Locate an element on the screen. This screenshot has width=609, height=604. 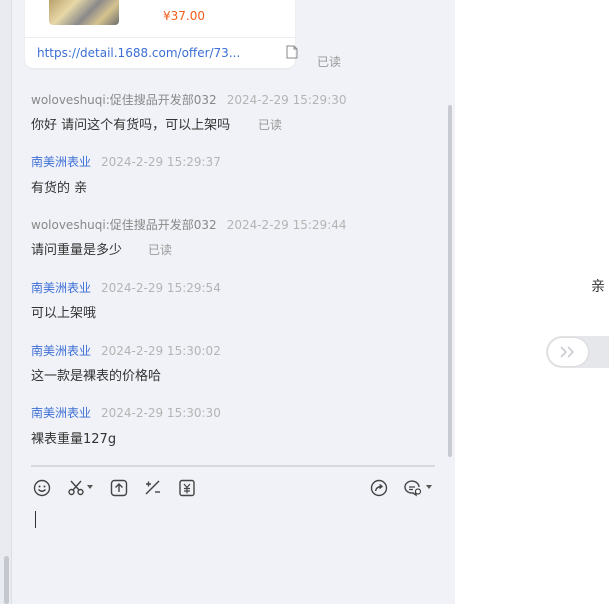
message-header: woloveshuqi:促佳搜品开发部032 2024-2-29 15:29:30 is located at coordinates (189, 99).